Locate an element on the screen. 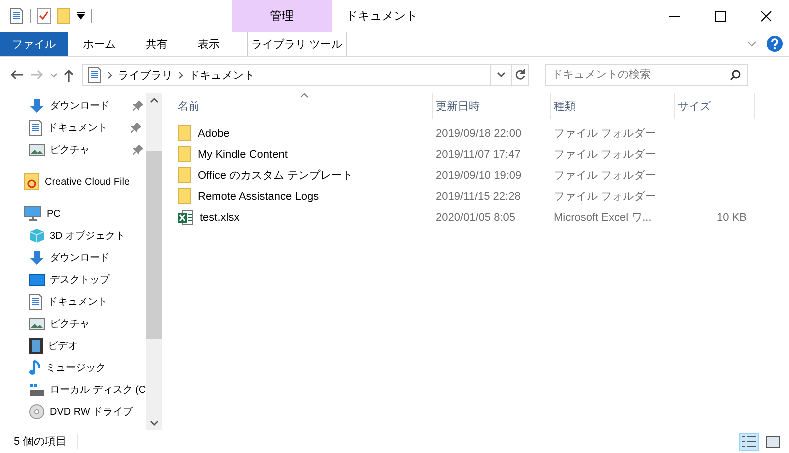 This screenshot has width=789, height=453. date-cell: 2019/09/18 22:00 is located at coordinates (479, 134).